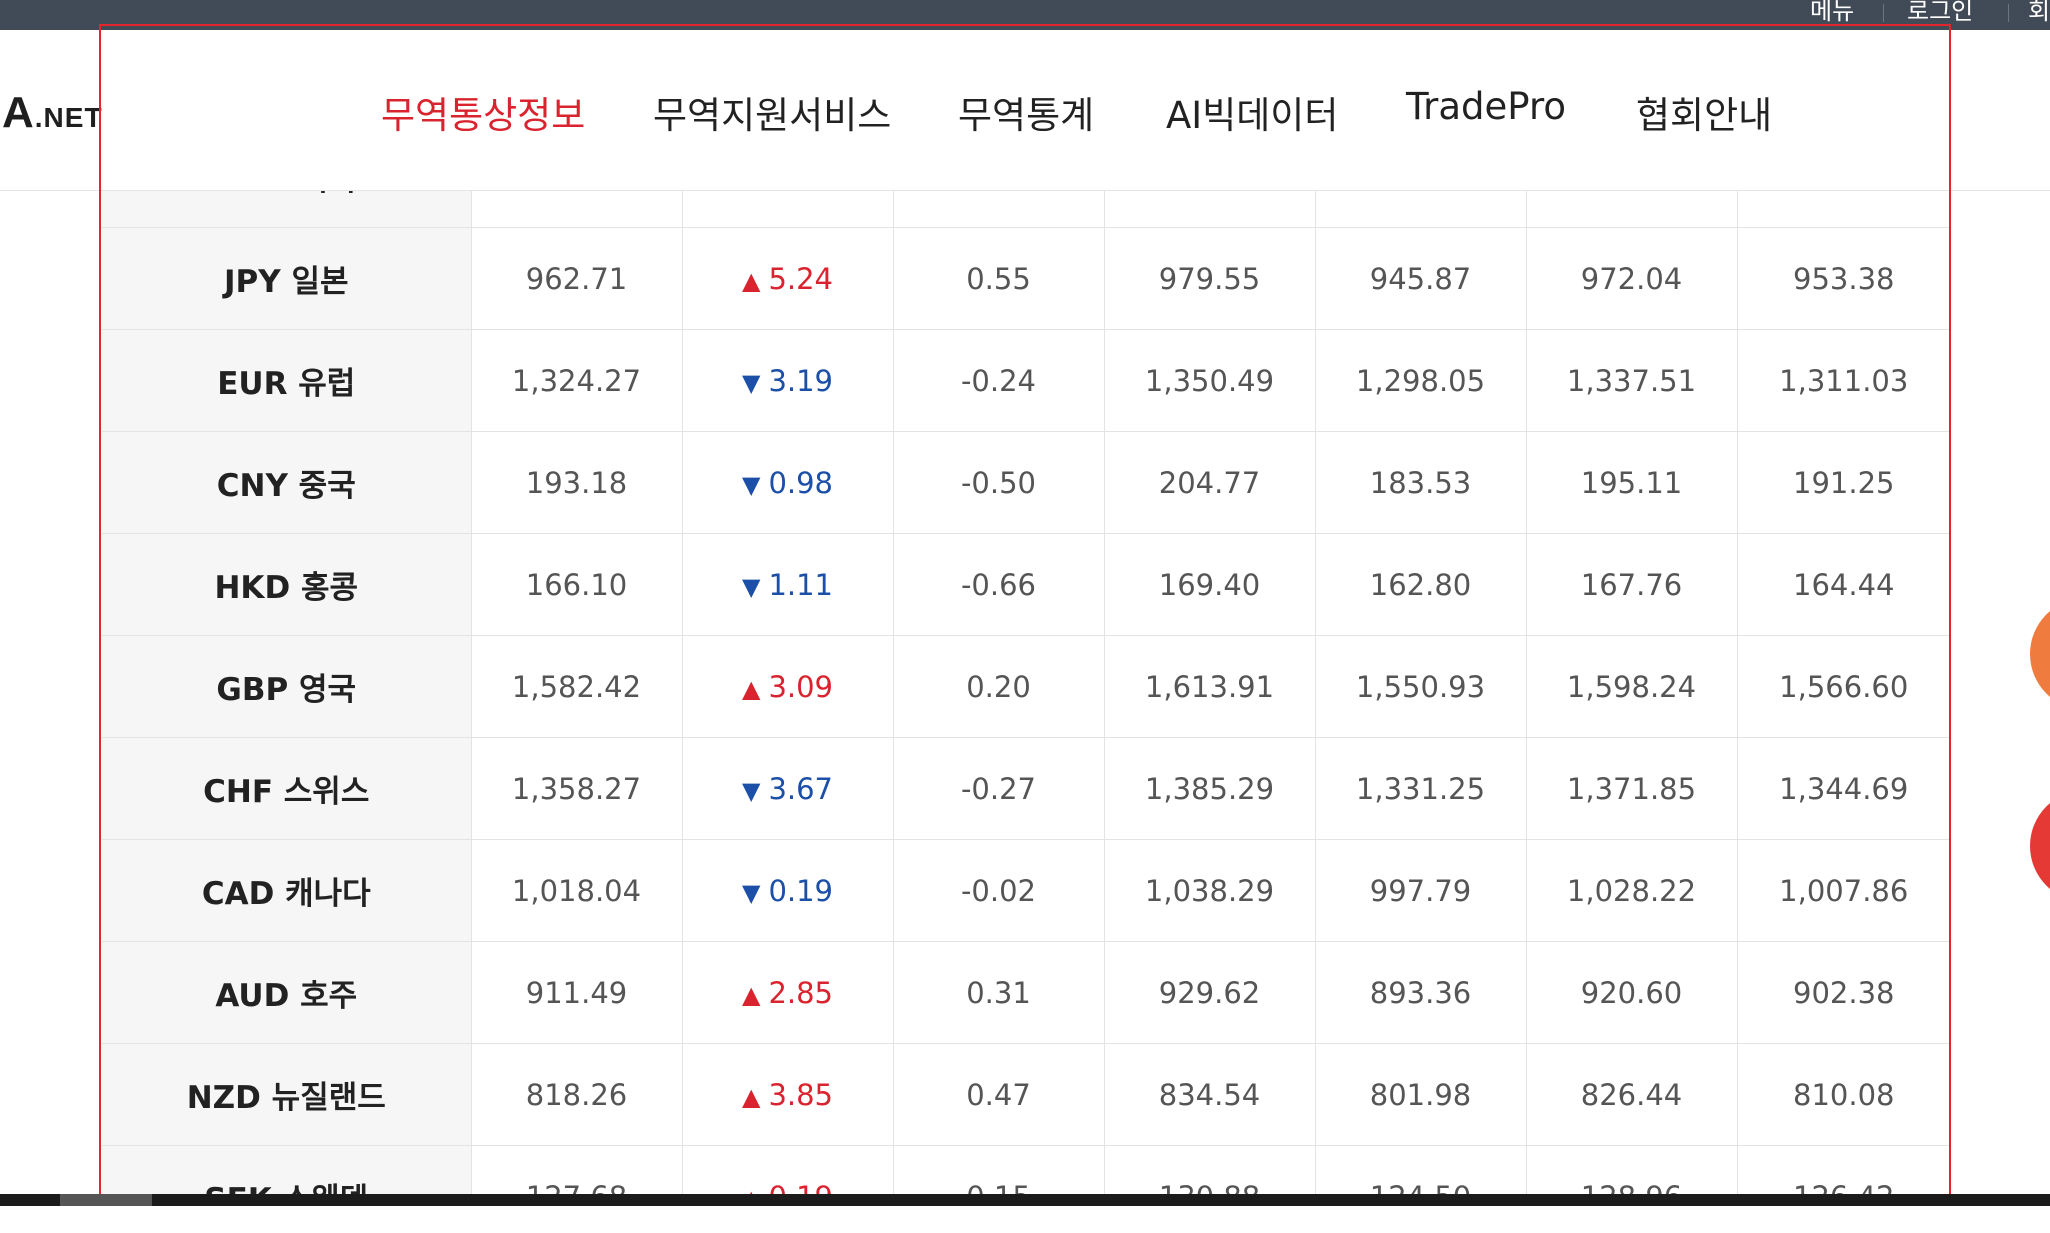 This screenshot has width=2050, height=1233. I want to click on nav-about: 협회안내, so click(1704, 112).